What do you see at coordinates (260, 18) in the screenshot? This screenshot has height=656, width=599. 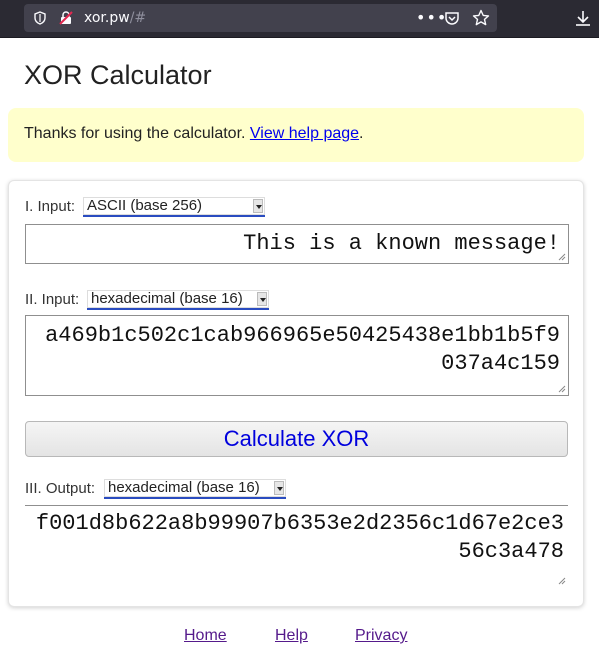 I see `address-bar: xor.pw/# •••` at bounding box center [260, 18].